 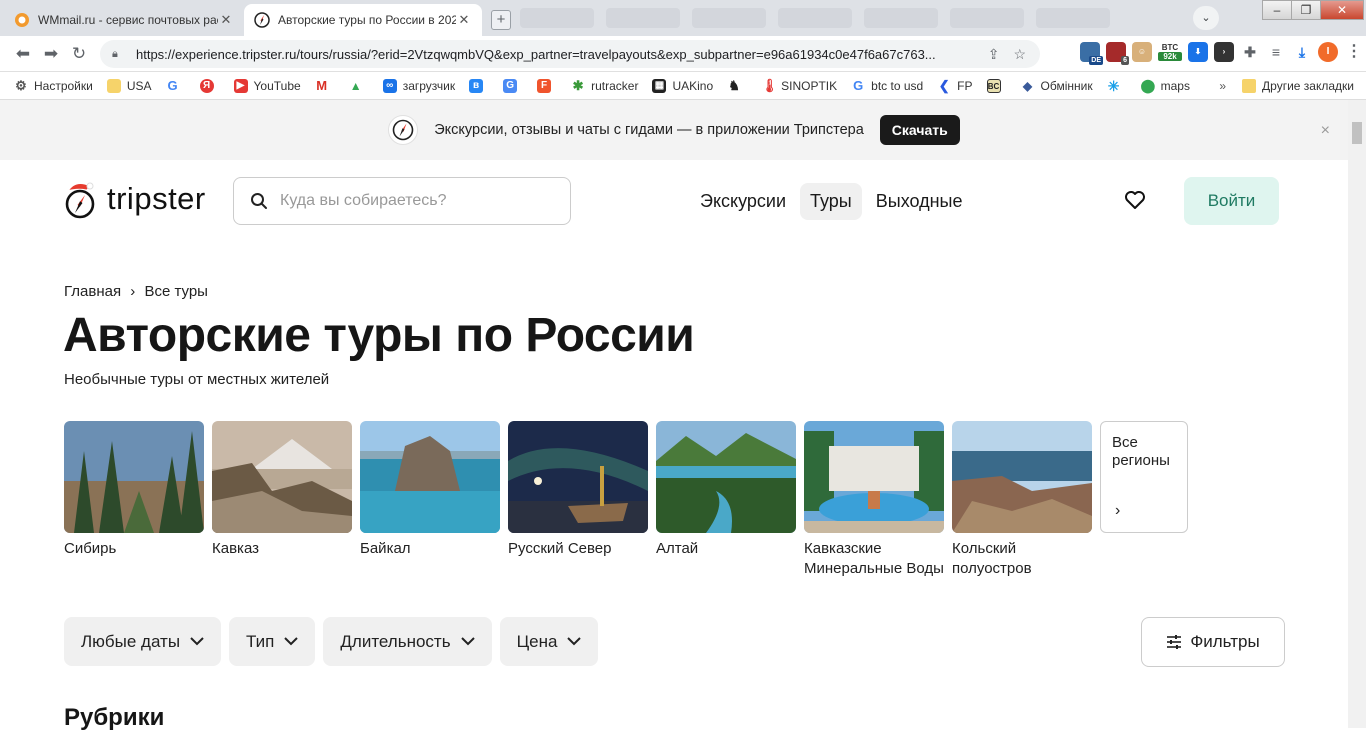 I want to click on thermometer-icon: 🌡︎, so click(x=769, y=85).